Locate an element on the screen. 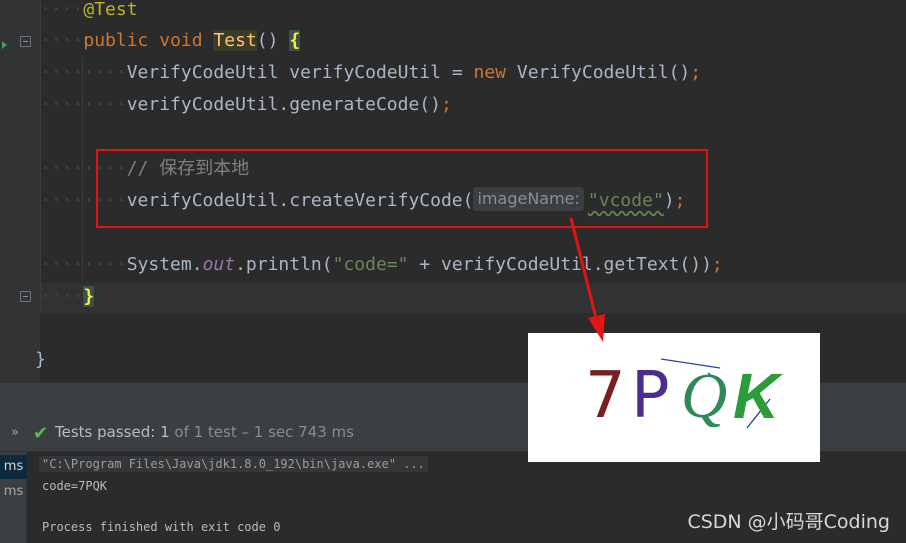 This screenshot has height=543, width=906. brace-close-method: } is located at coordinates (89, 296).